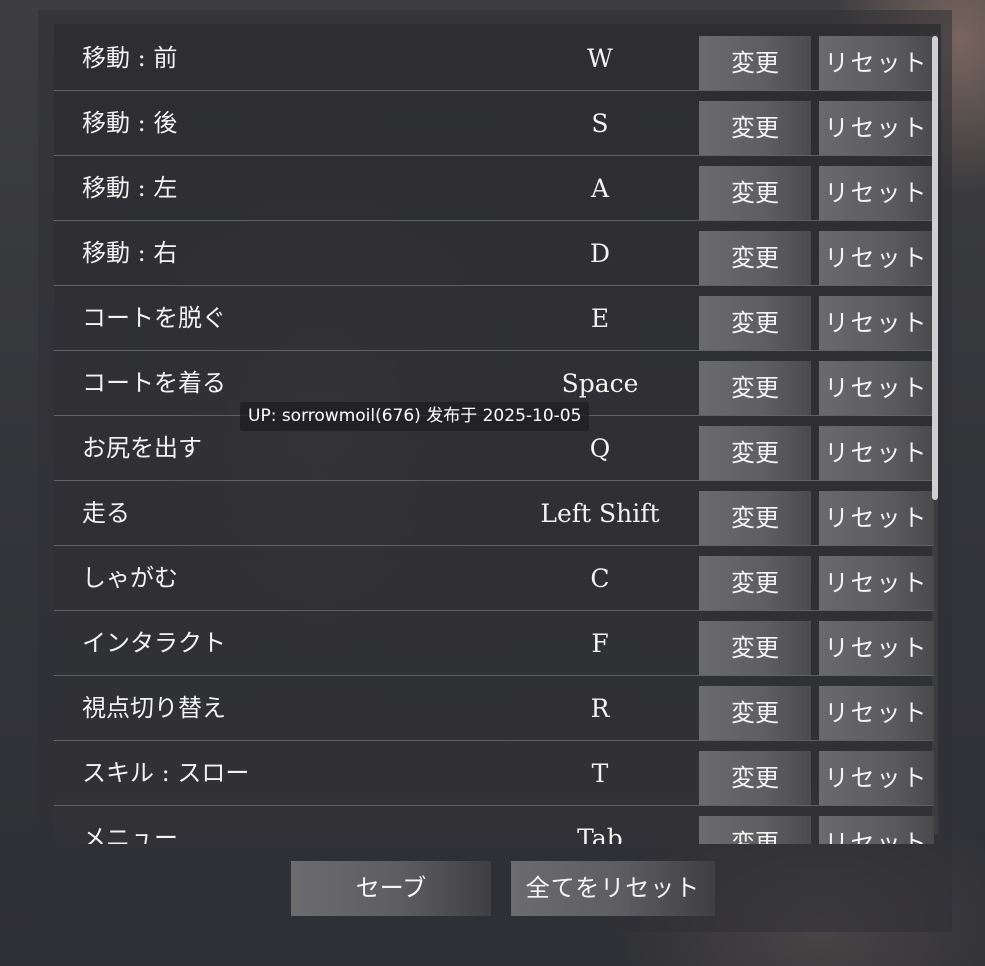  What do you see at coordinates (142, 448) in the screenshot?
I see `action-label: お尻を出す` at bounding box center [142, 448].